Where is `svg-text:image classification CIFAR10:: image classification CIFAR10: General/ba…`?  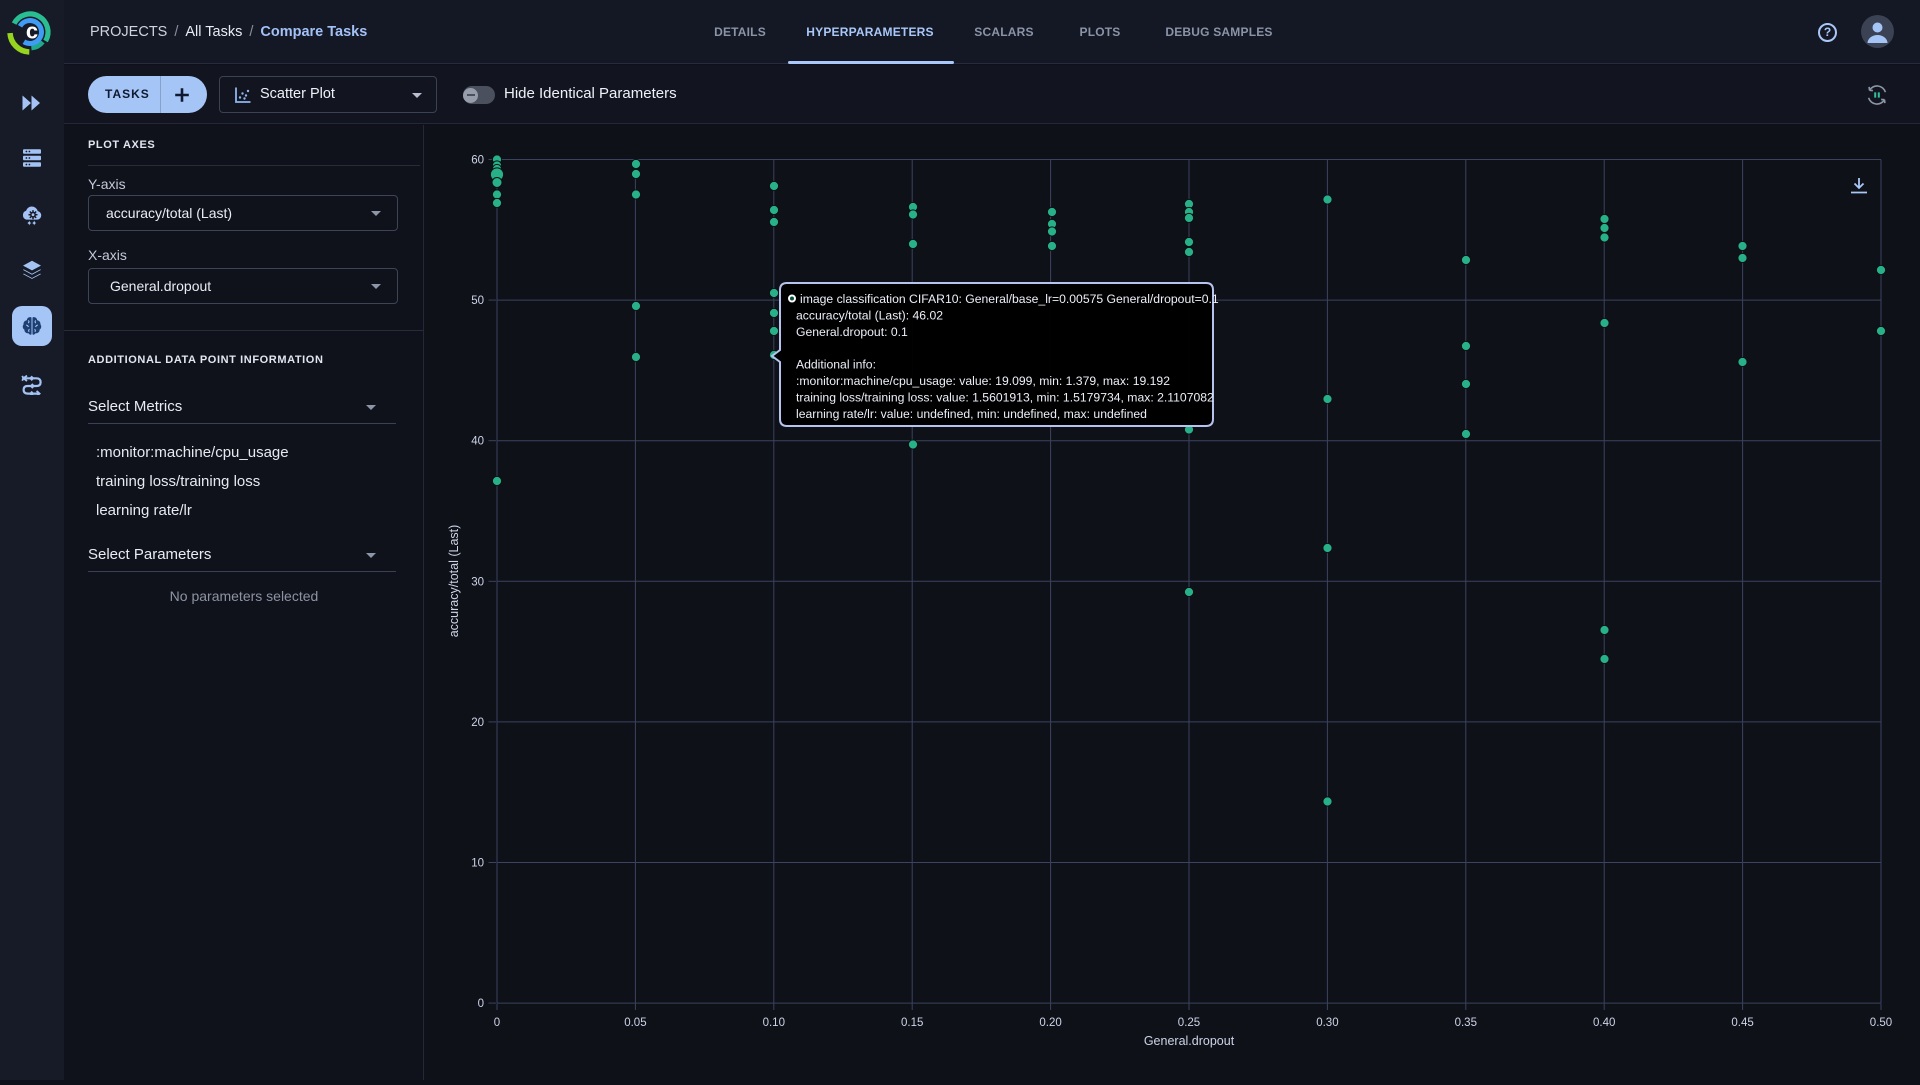 svg-text:image classification CIFAR10:: image classification CIFAR10: General/ba… is located at coordinates (1009, 299).